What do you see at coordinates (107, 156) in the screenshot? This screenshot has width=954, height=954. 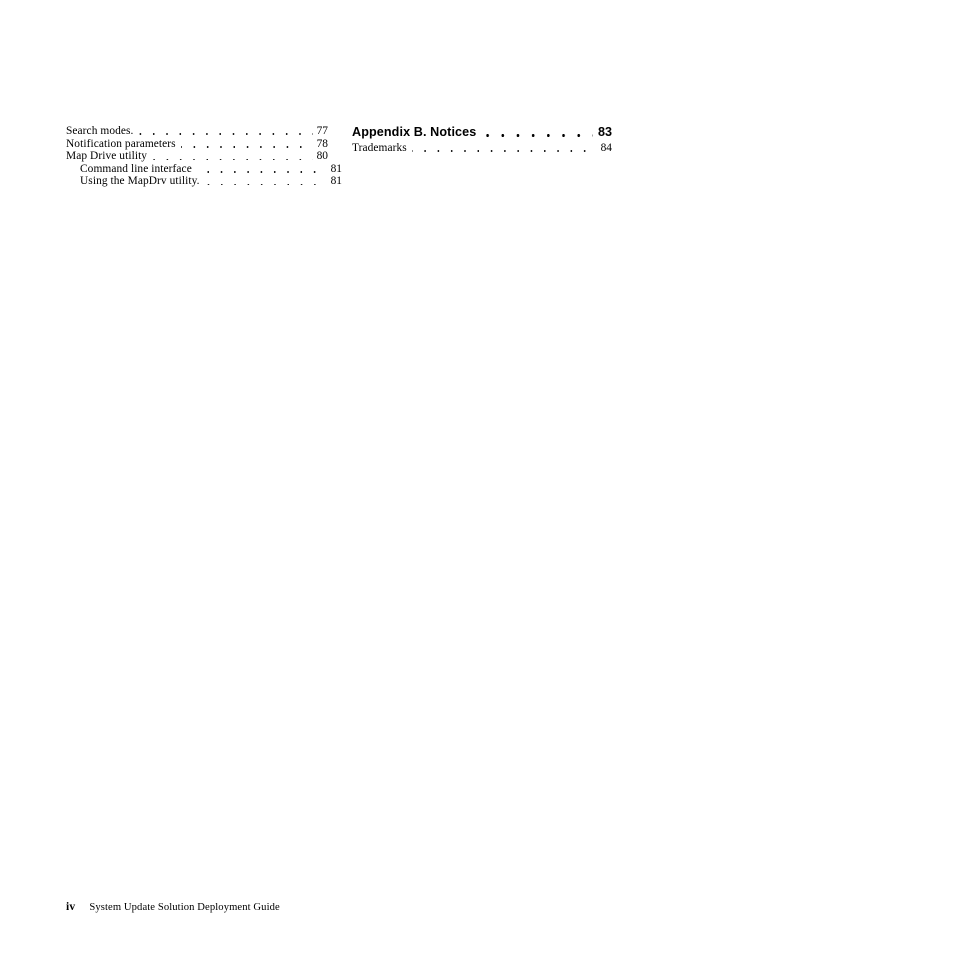 I see `toc-entry-title: Map Drive utility` at bounding box center [107, 156].